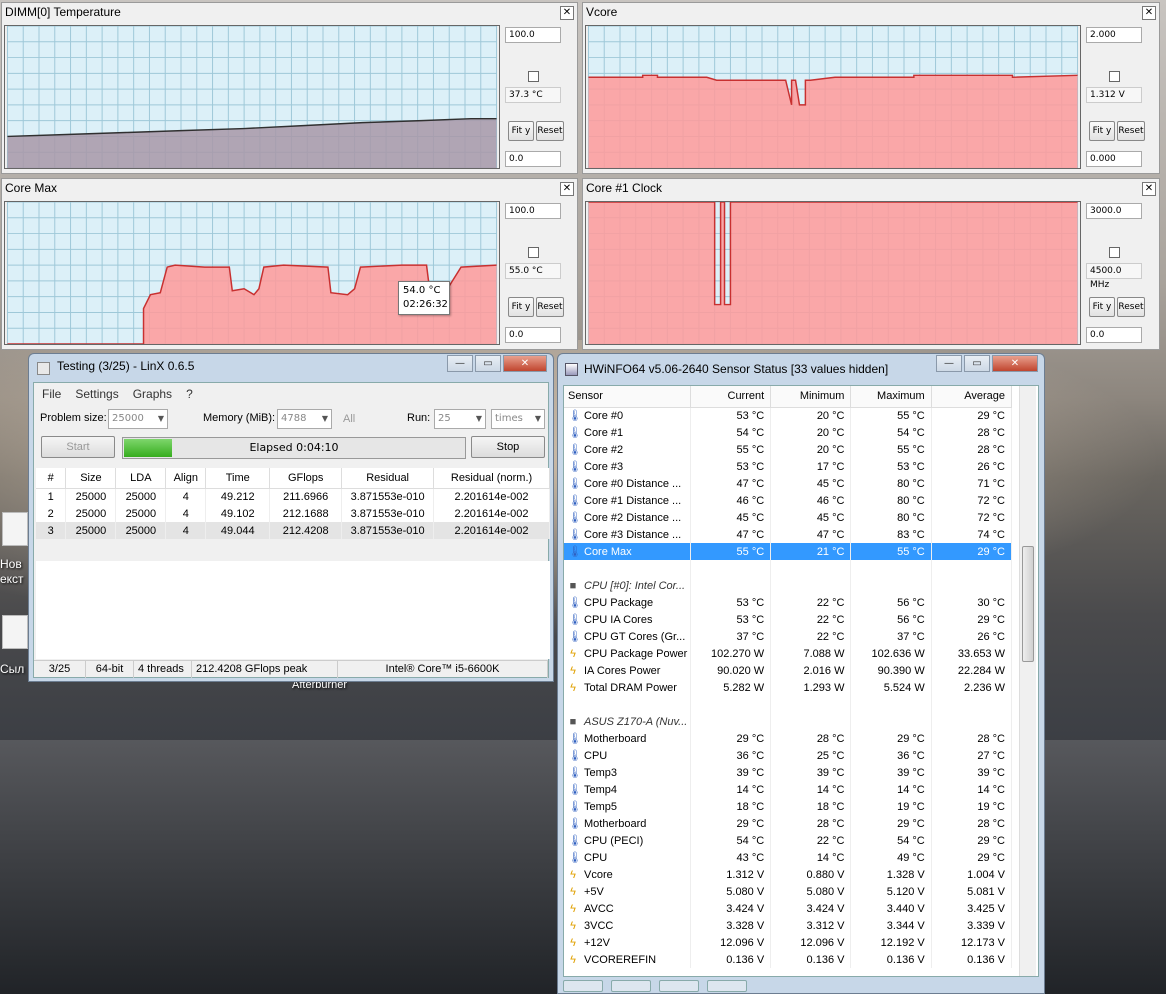 This screenshot has width=1166, height=994. I want to click on column-header: Current, so click(731, 397).